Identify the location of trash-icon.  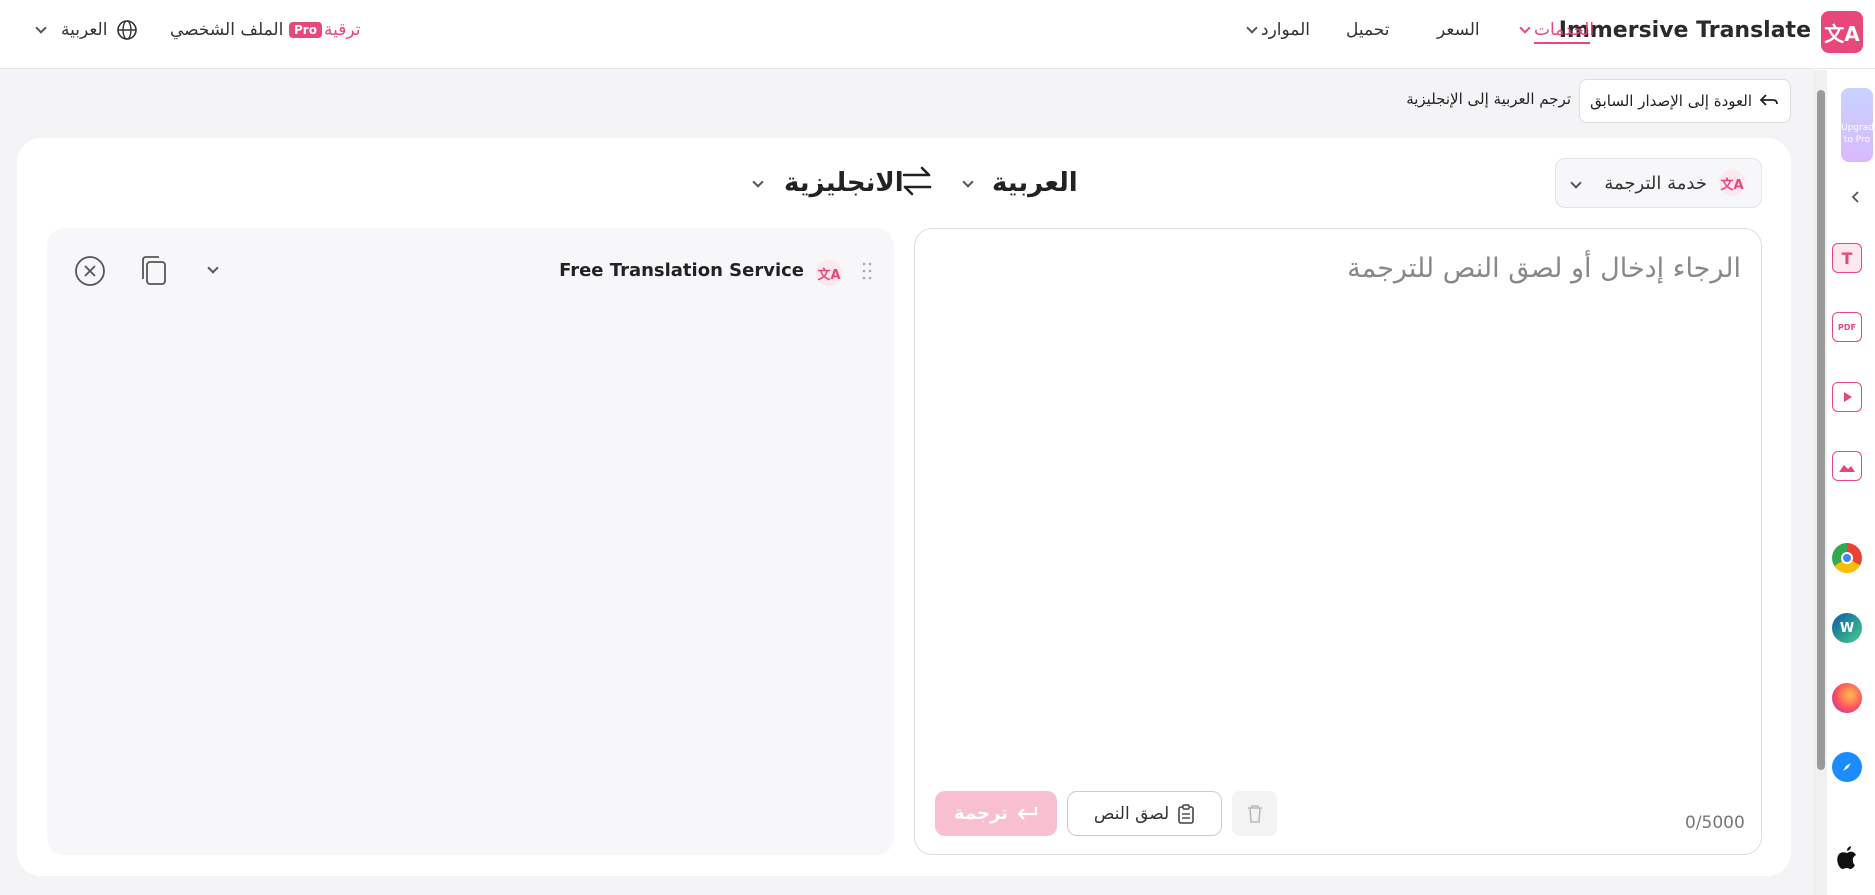
(1254, 813).